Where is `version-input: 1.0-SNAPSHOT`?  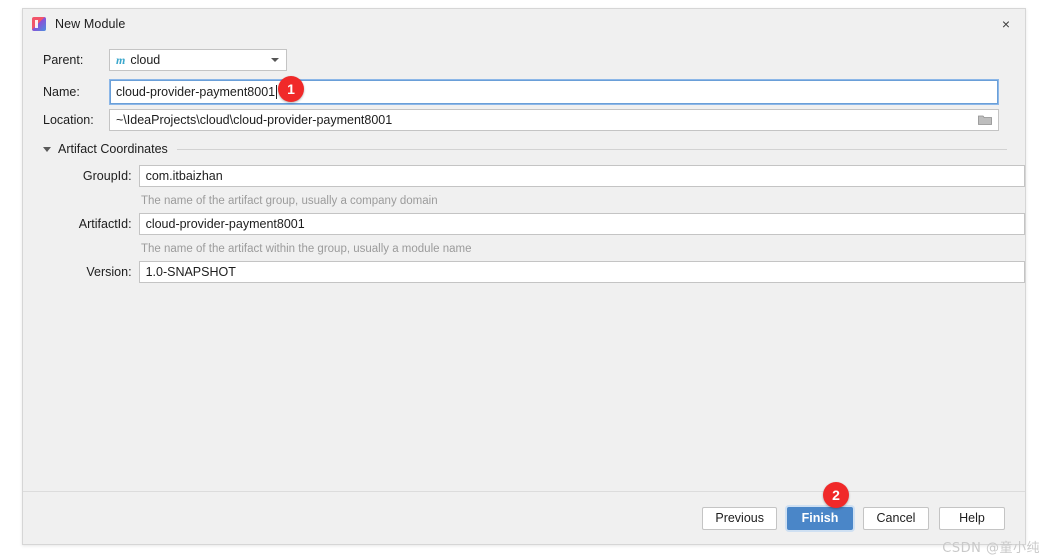
version-input: 1.0-SNAPSHOT is located at coordinates (581, 272).